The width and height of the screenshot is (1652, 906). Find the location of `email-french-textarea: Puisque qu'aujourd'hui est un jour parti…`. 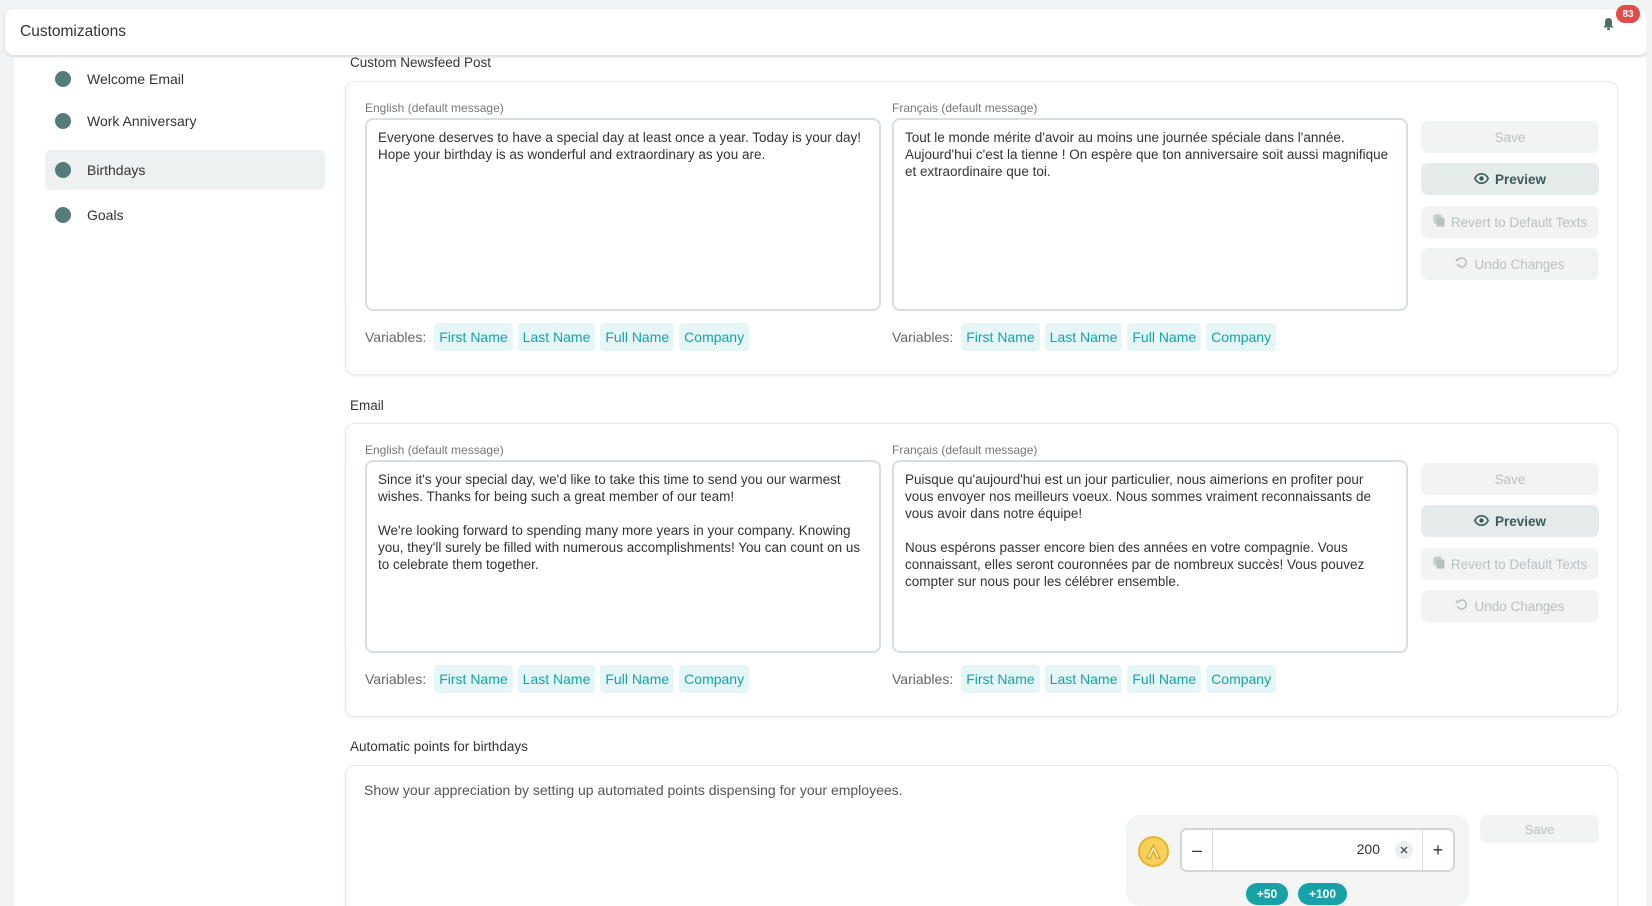

email-french-textarea: Puisque qu'aujourd'hui est un jour parti… is located at coordinates (1150, 556).